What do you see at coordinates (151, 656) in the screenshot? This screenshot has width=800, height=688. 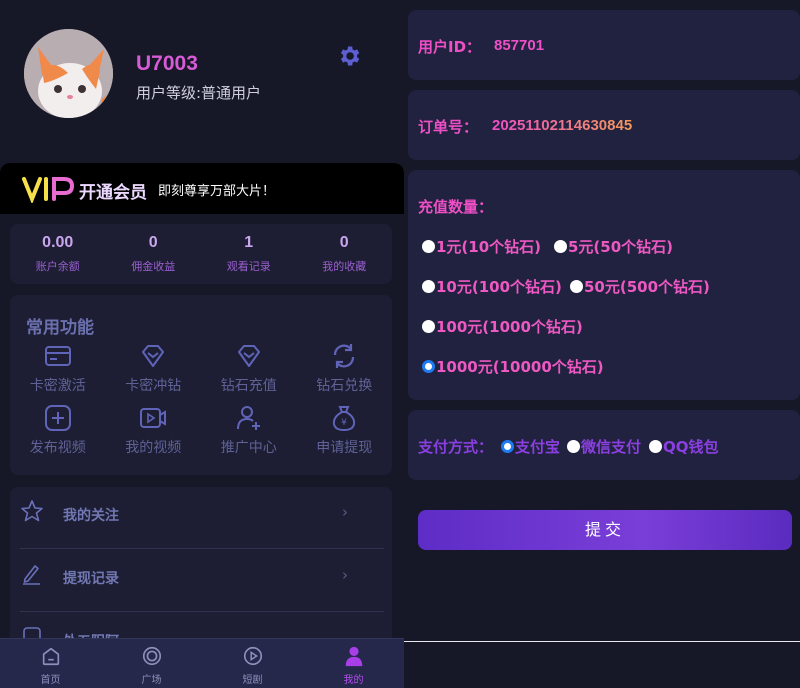 I see `circle-icon` at bounding box center [151, 656].